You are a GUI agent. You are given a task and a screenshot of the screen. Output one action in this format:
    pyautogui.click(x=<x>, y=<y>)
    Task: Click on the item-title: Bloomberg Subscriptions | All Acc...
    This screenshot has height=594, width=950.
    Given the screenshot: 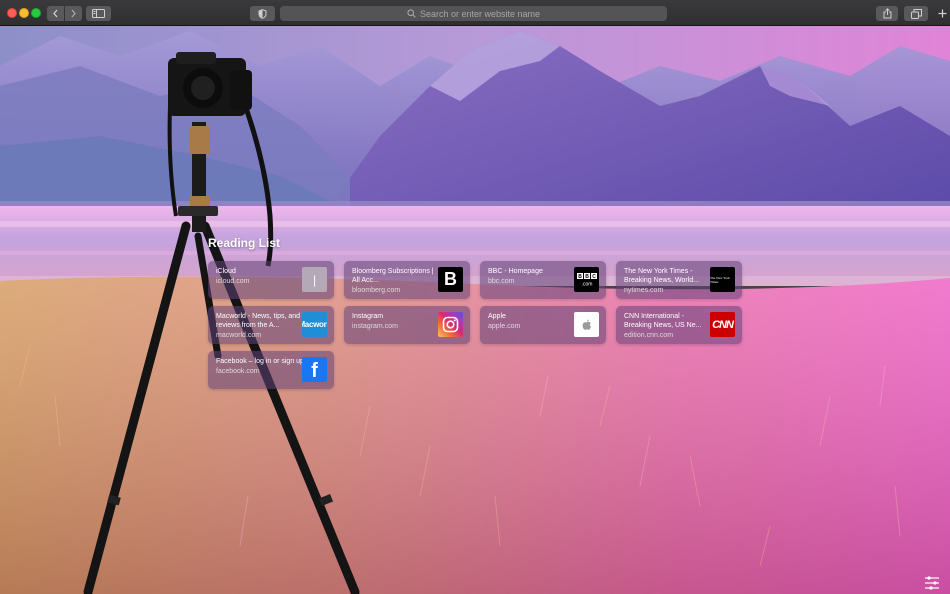 What is the action you would take?
    pyautogui.click(x=393, y=276)
    